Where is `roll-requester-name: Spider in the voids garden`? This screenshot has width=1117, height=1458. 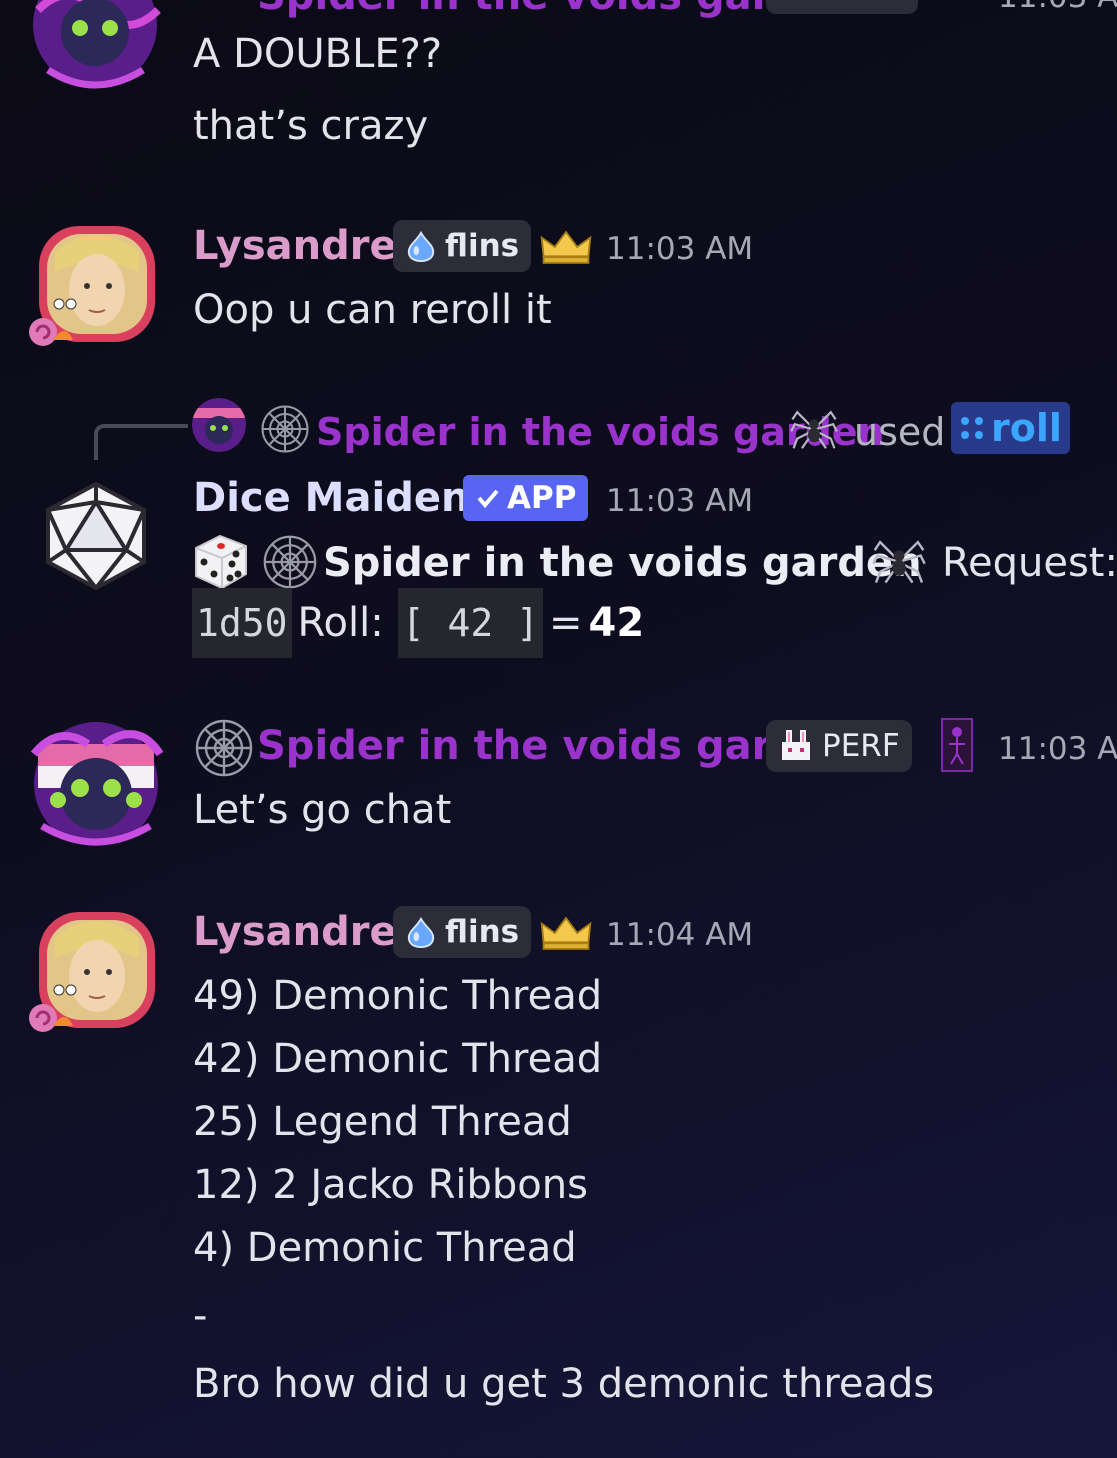
roll-requester-name: Spider in the voids garden is located at coordinates (622, 563).